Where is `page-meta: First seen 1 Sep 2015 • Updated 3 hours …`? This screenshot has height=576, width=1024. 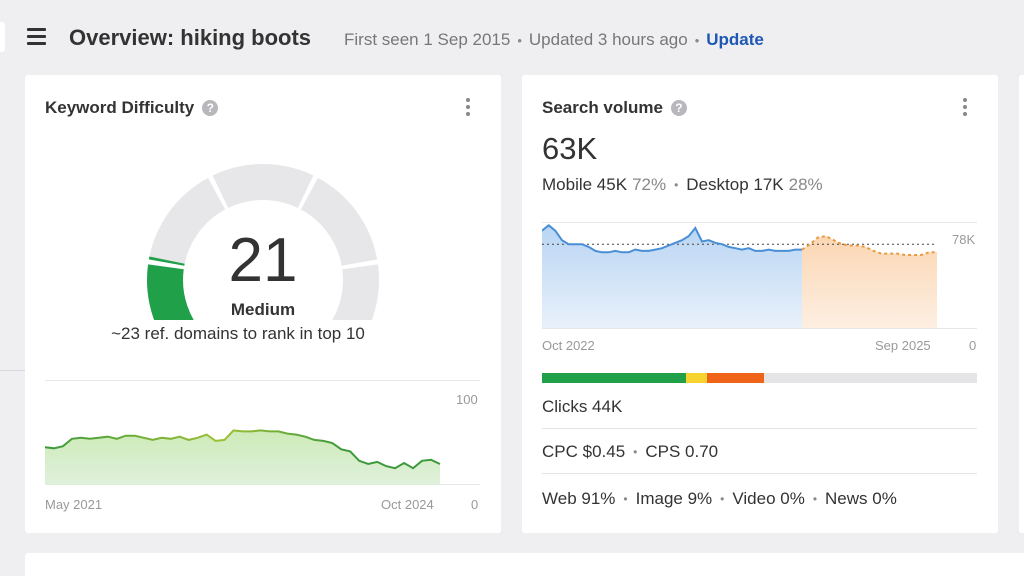 page-meta: First seen 1 Sep 2015 • Updated 3 hours … is located at coordinates (554, 40).